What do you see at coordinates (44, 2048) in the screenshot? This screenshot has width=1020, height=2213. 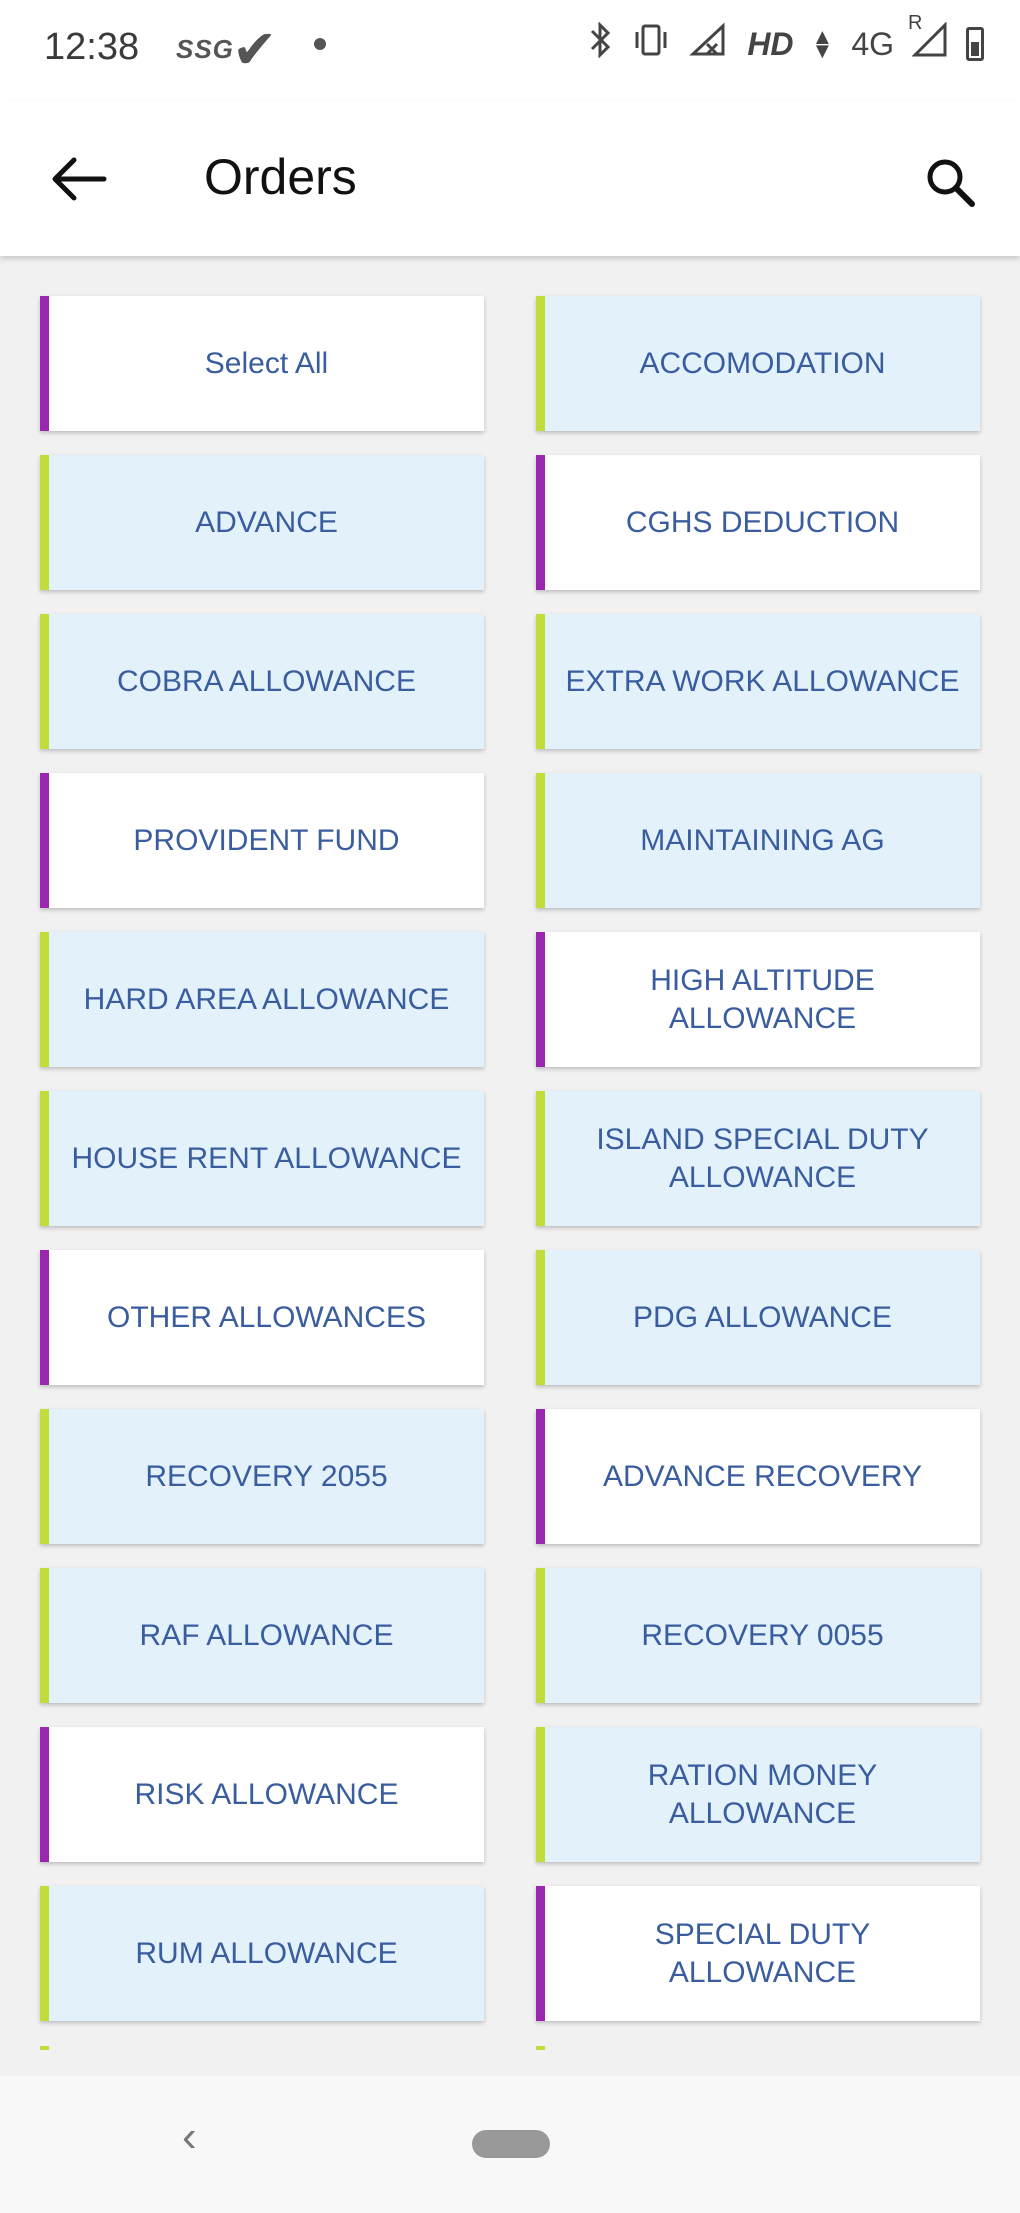 I see `next-row-peek-left` at bounding box center [44, 2048].